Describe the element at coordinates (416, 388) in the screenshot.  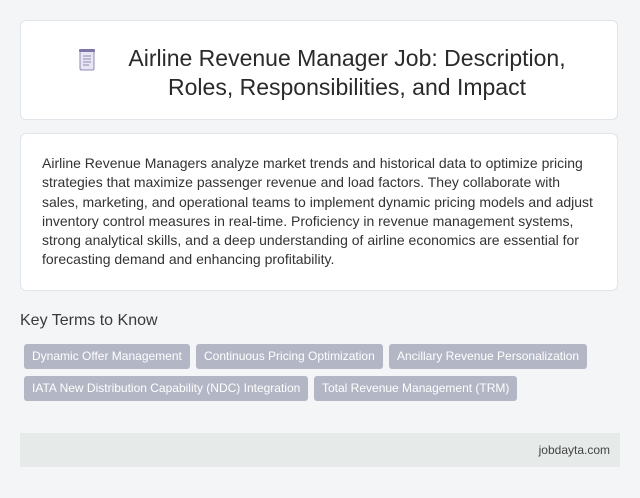
I see `tag-total-revenue-management: Total Revenue Management (TRM)` at that location.